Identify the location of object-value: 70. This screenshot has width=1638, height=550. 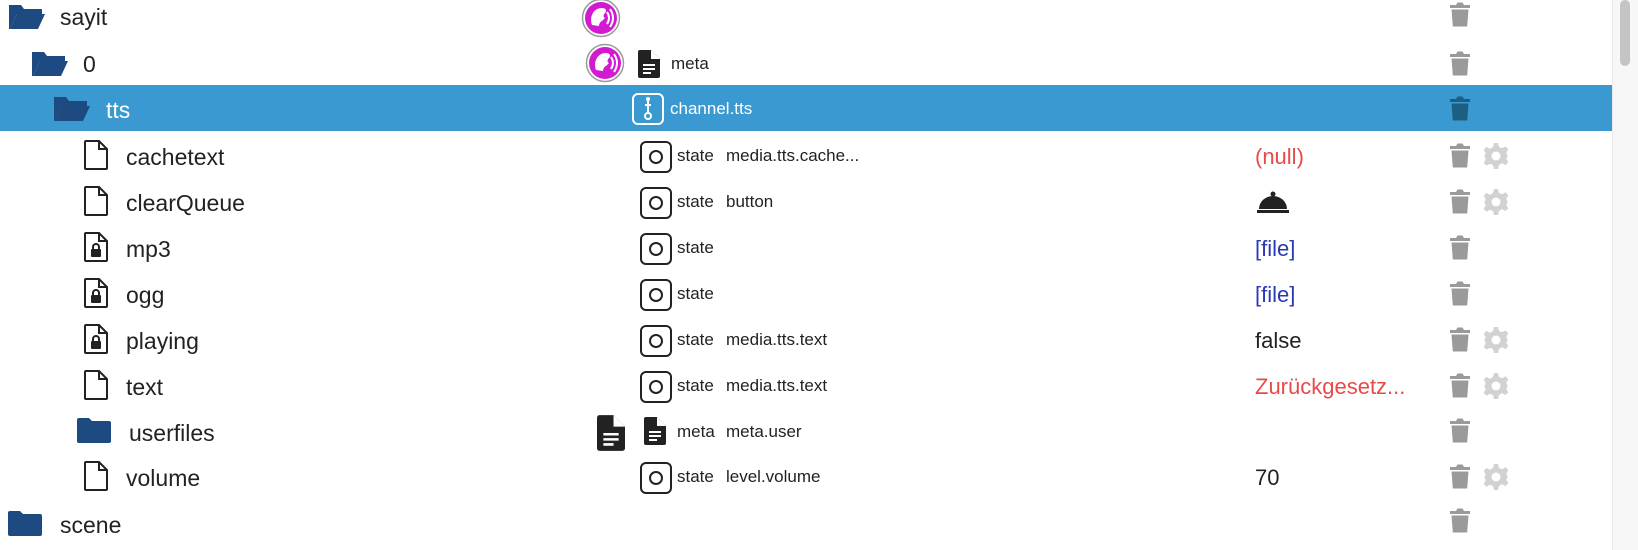
(1267, 478).